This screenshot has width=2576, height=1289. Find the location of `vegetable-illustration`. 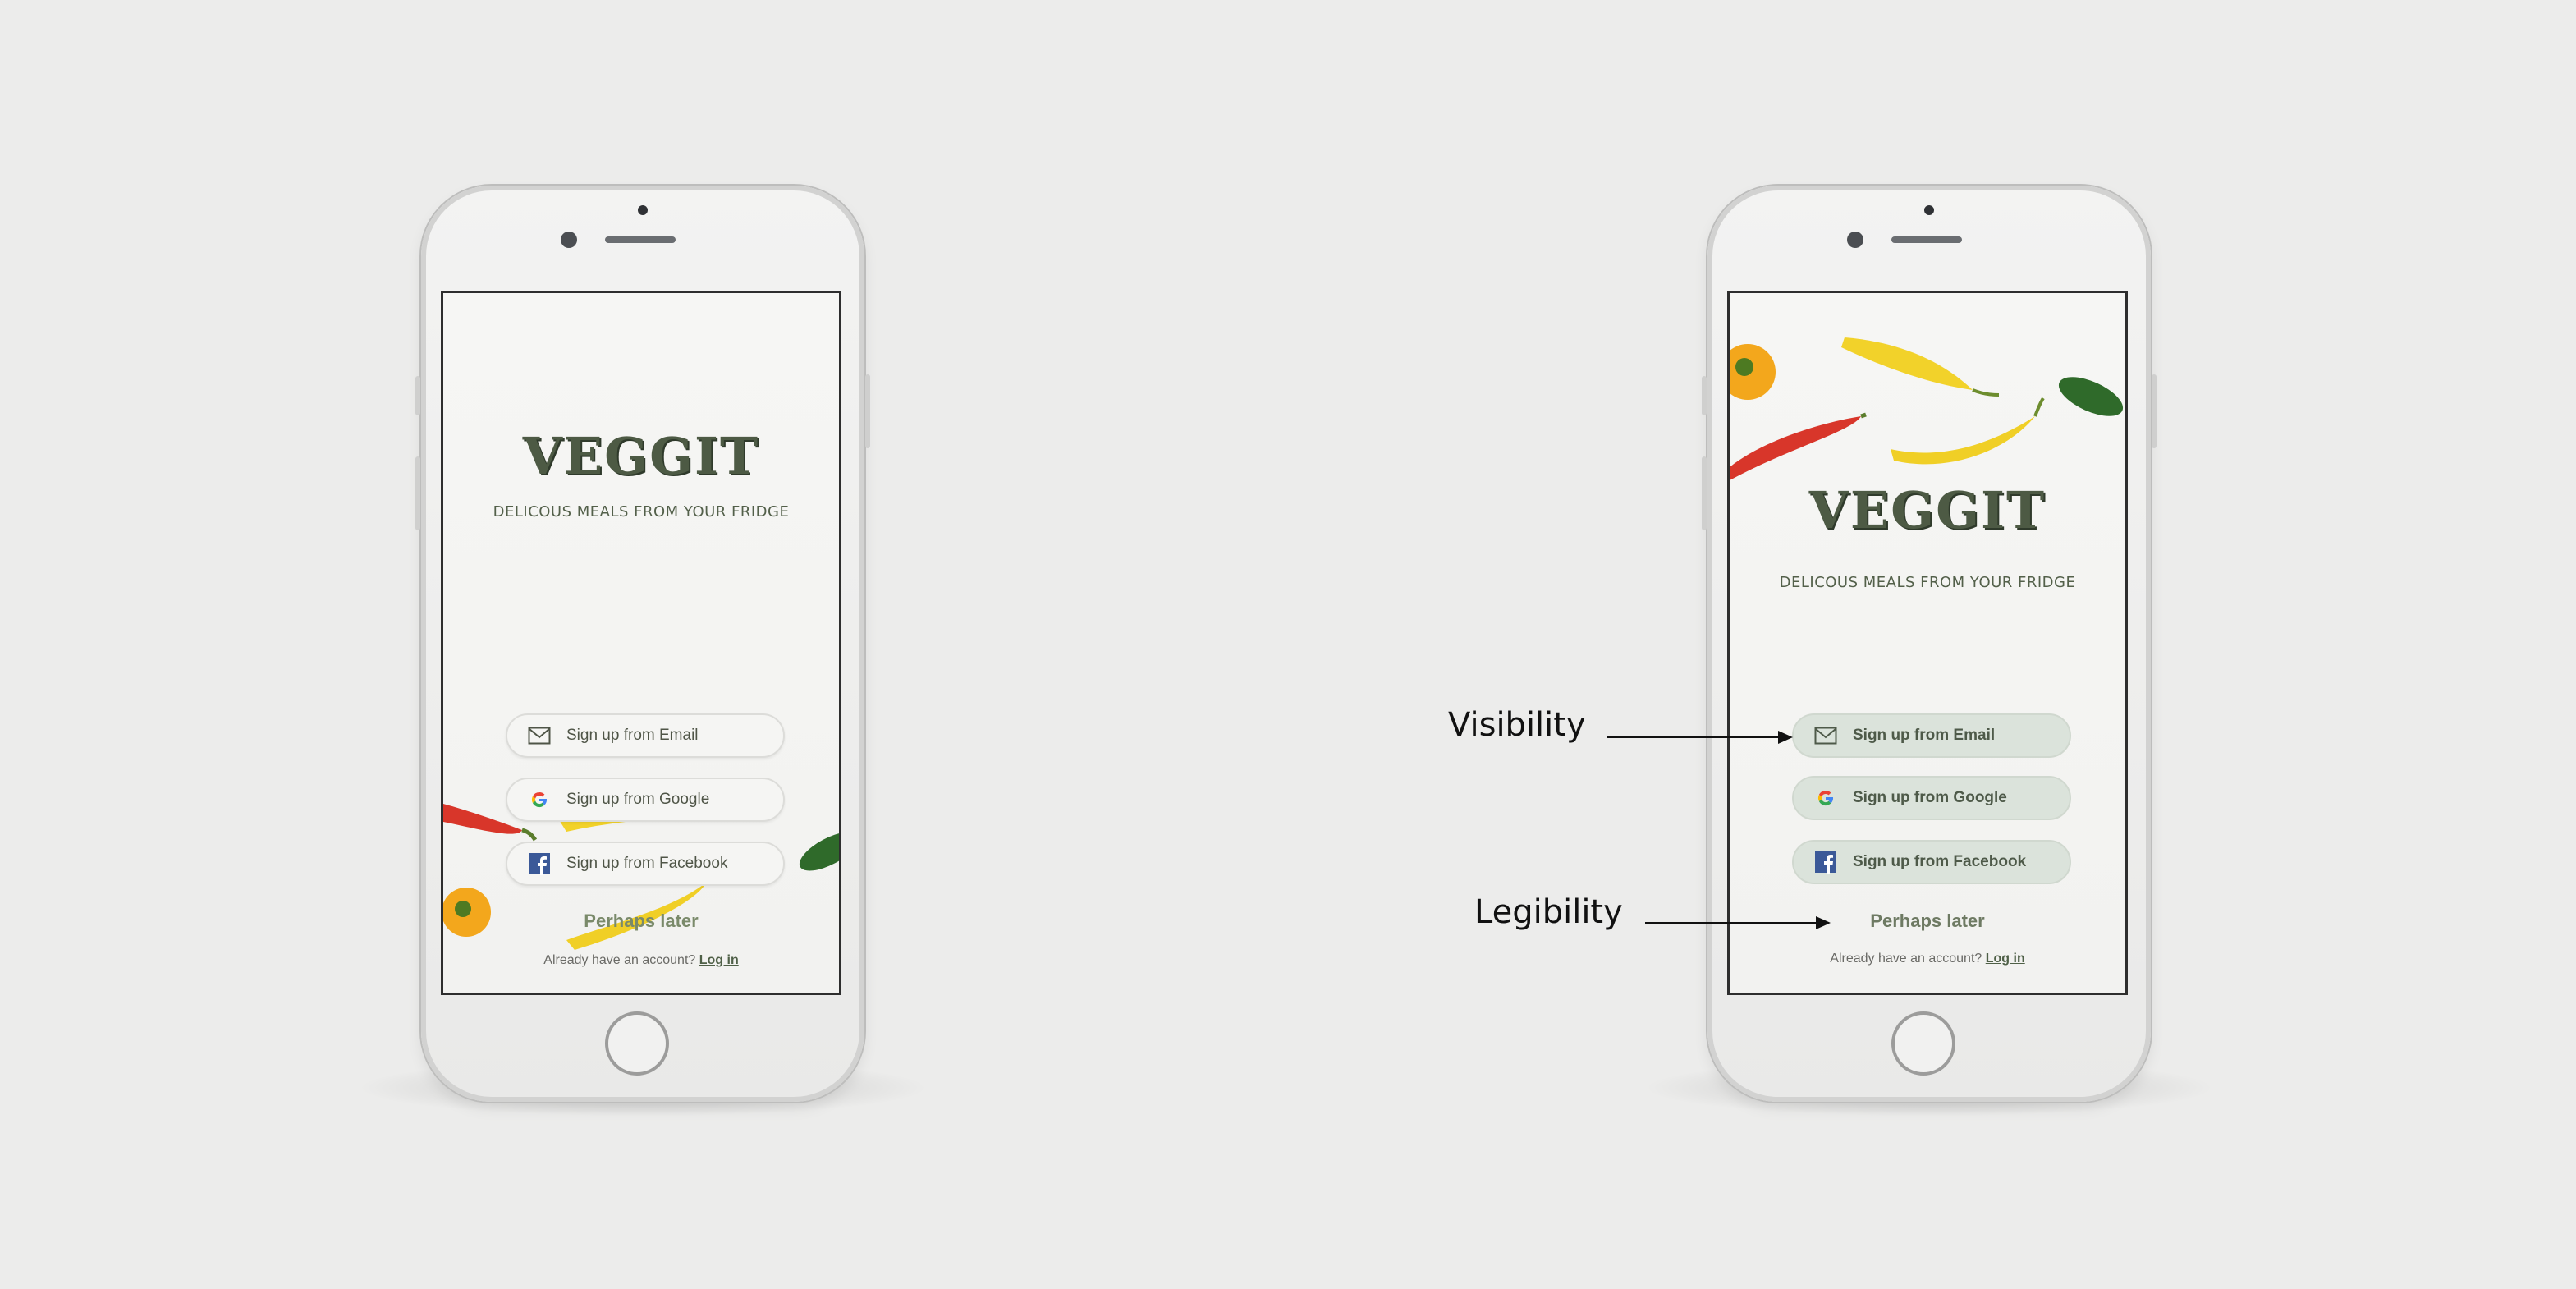

vegetable-illustration is located at coordinates (1927, 408).